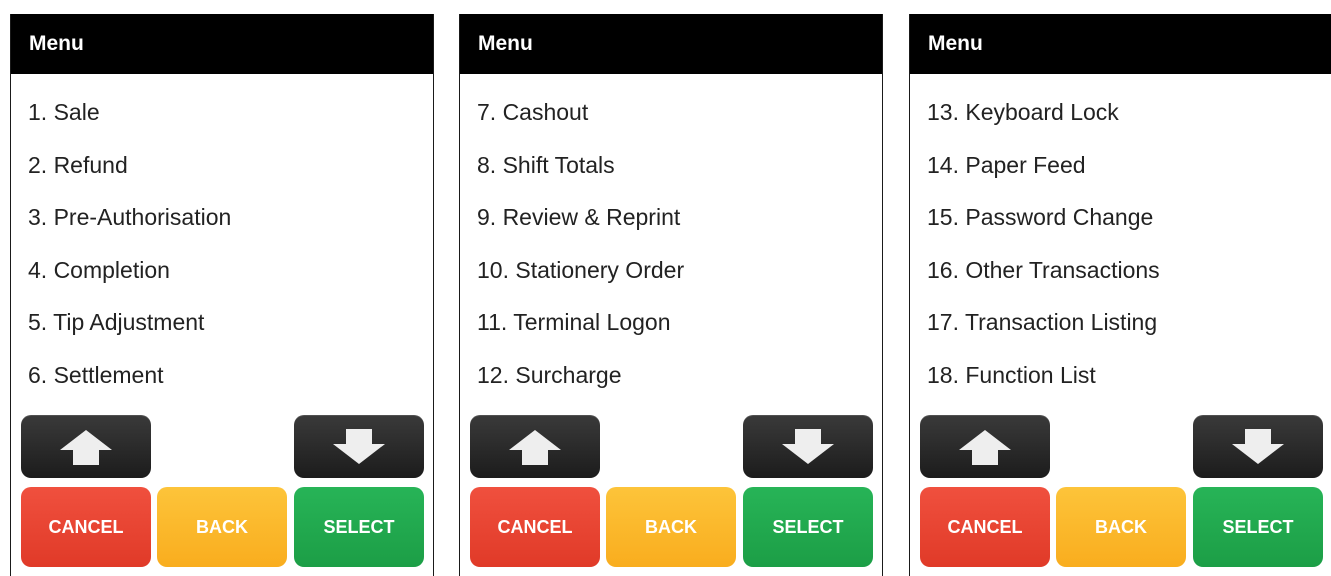 The height and width of the screenshot is (576, 1331). What do you see at coordinates (1120, 165) in the screenshot?
I see `menu-item-paper-feed: 14. Paper Feed` at bounding box center [1120, 165].